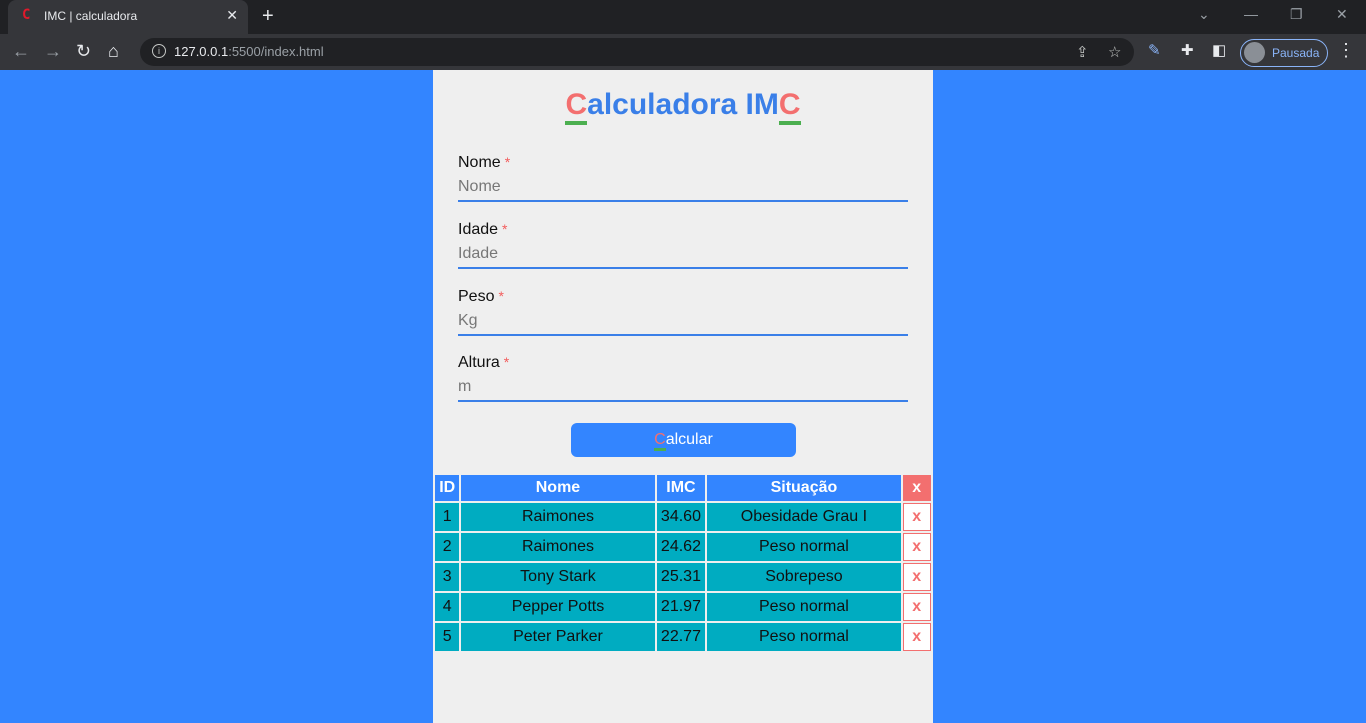  What do you see at coordinates (683, 106) in the screenshot?
I see `page-title: Calculadora IMC` at bounding box center [683, 106].